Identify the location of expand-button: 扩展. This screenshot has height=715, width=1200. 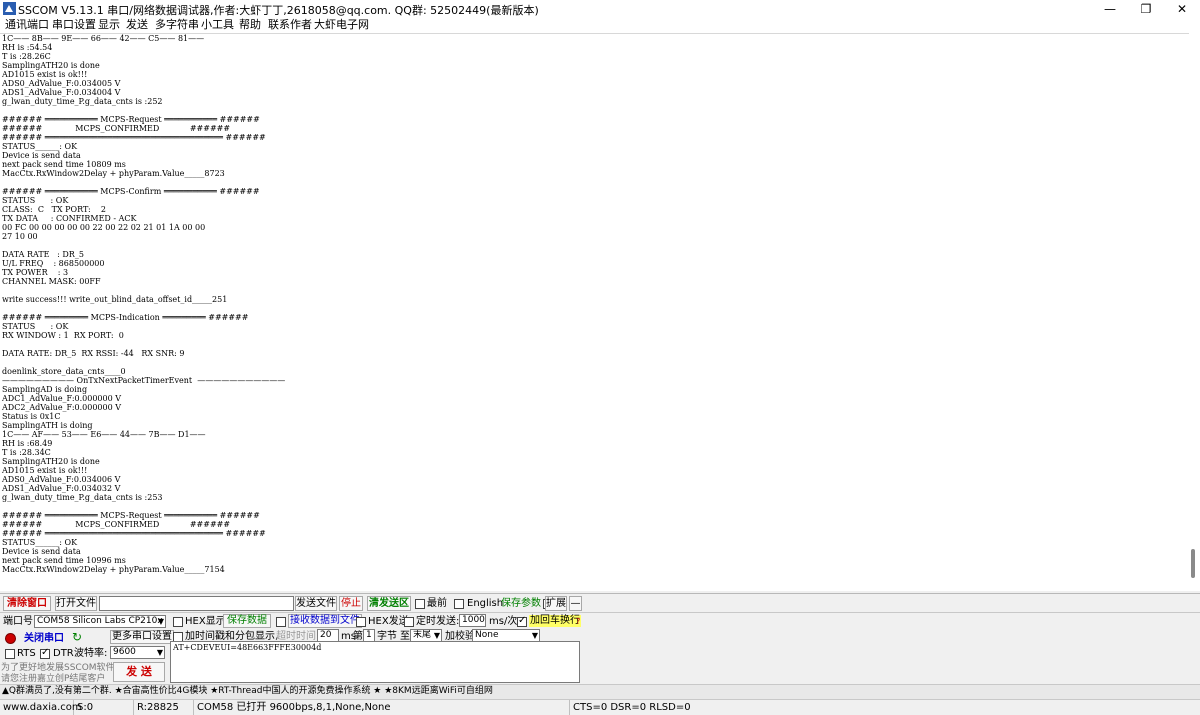
(556, 603).